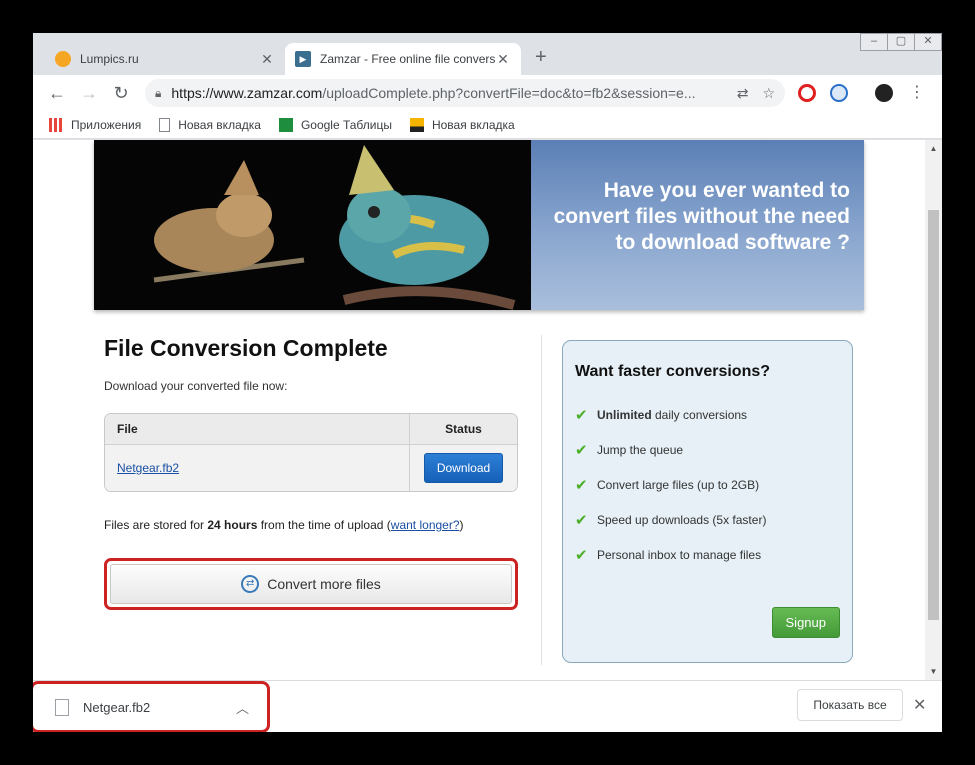 Image resolution: width=975 pixels, height=765 pixels. Describe the element at coordinates (682, 519) in the screenshot. I see `promo-item-text: Speed up downloads (5x faster)` at that location.